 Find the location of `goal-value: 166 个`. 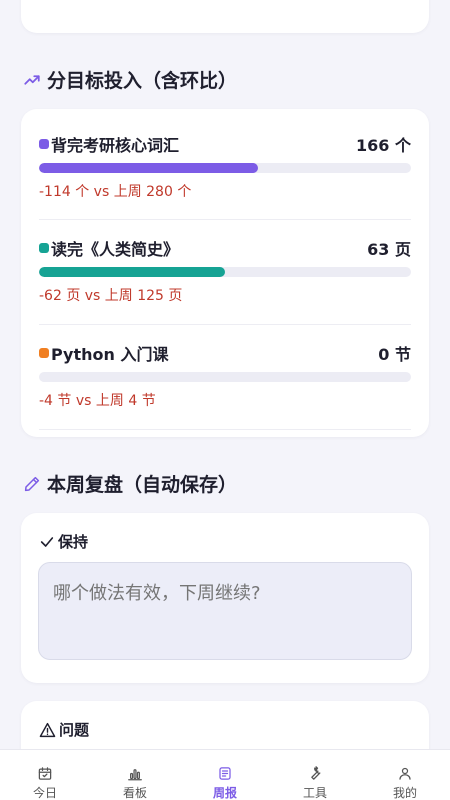

goal-value: 166 个 is located at coordinates (383, 145).